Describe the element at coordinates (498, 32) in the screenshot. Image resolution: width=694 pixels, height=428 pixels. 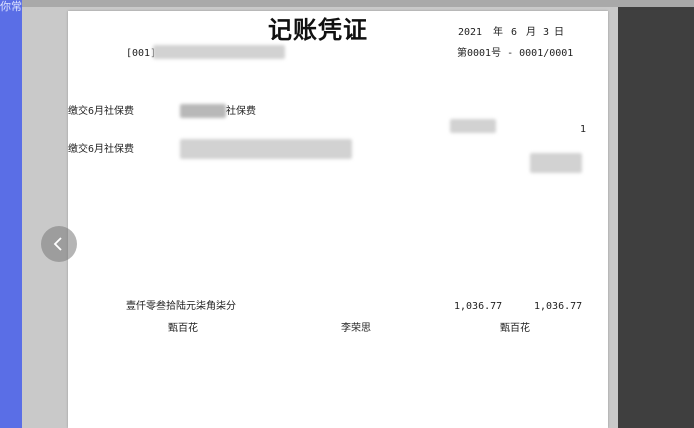
I see `voucher-date-year-label: 年` at that location.